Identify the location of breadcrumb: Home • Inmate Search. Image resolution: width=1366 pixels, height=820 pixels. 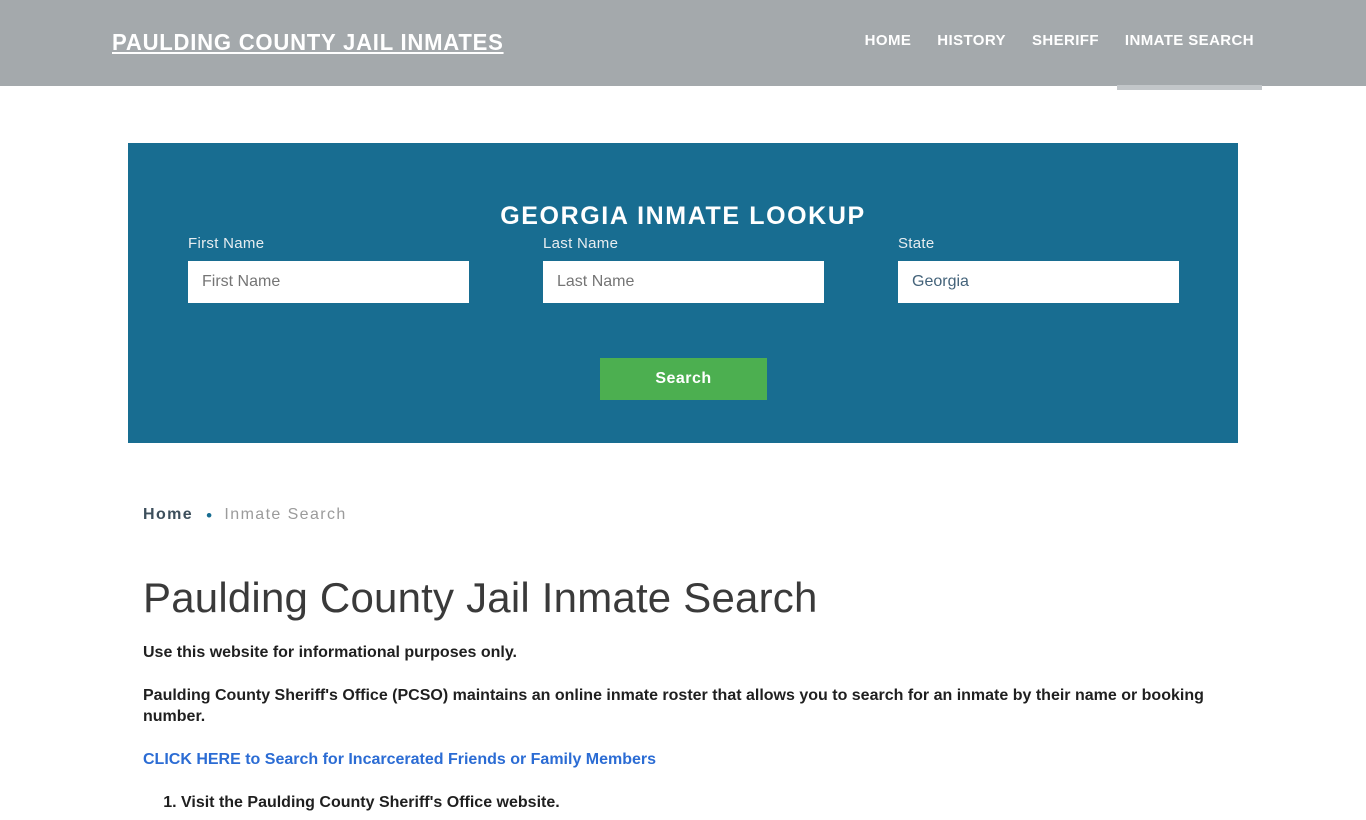
(245, 515).